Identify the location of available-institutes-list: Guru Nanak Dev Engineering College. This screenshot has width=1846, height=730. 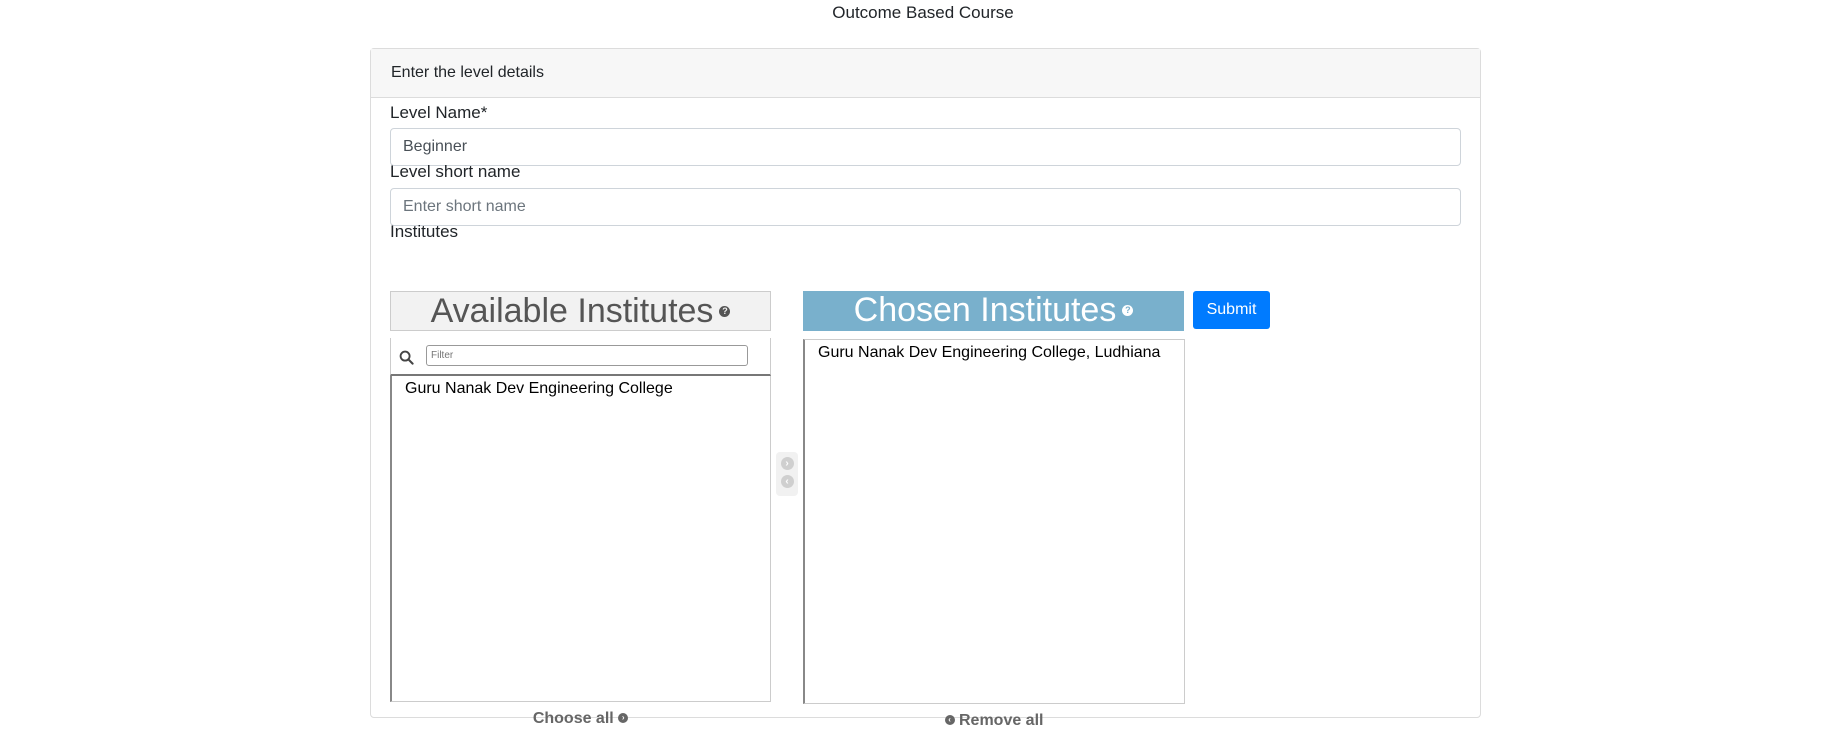
(580, 539).